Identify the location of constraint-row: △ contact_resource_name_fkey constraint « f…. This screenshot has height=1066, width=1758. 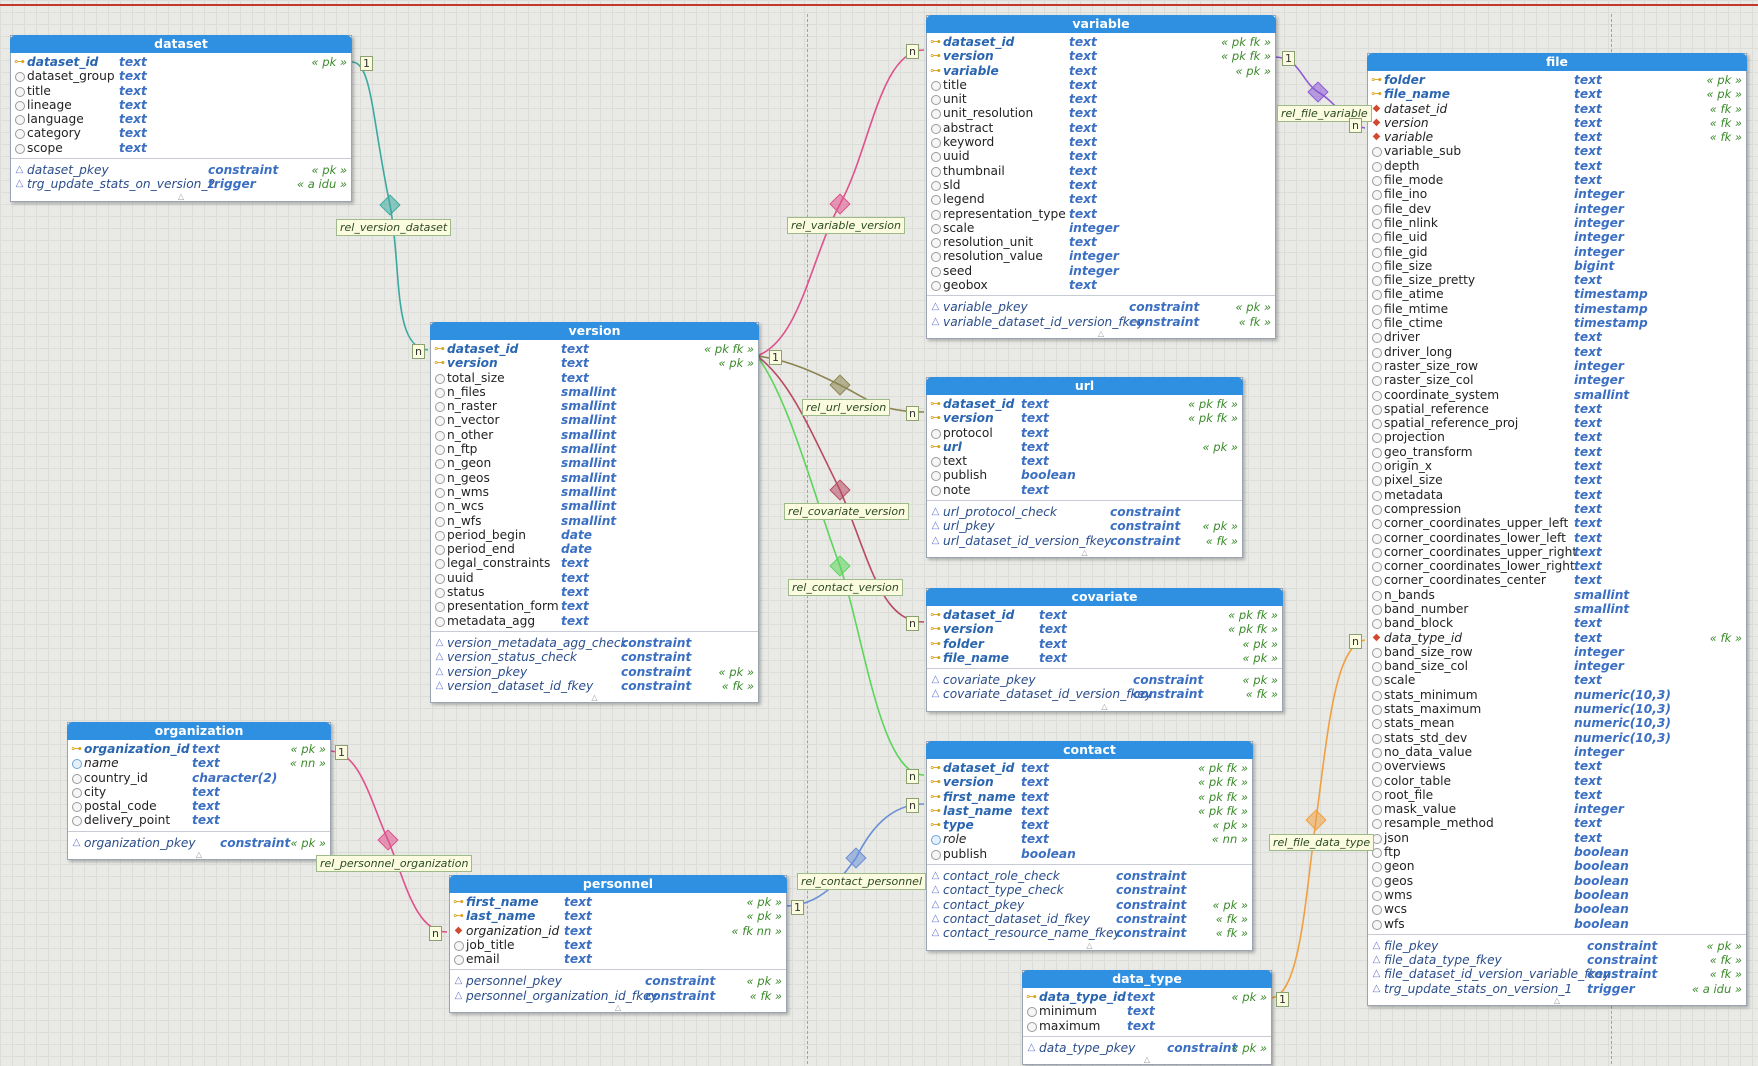
(1089, 933).